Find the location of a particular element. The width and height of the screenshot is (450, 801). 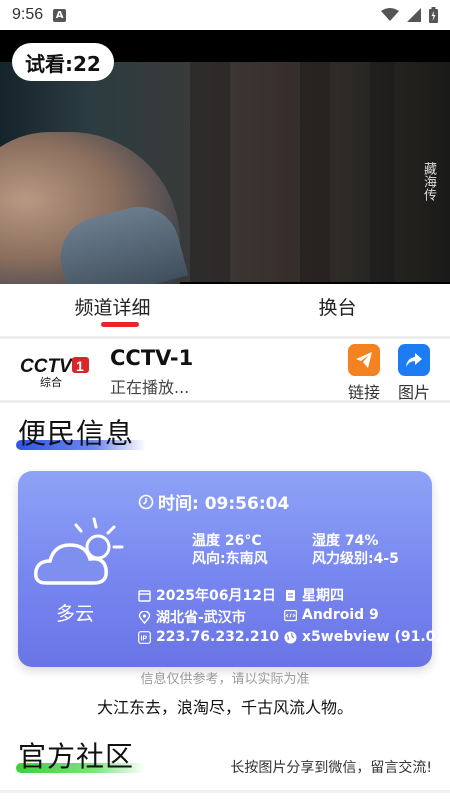

code-icon is located at coordinates (290, 615).